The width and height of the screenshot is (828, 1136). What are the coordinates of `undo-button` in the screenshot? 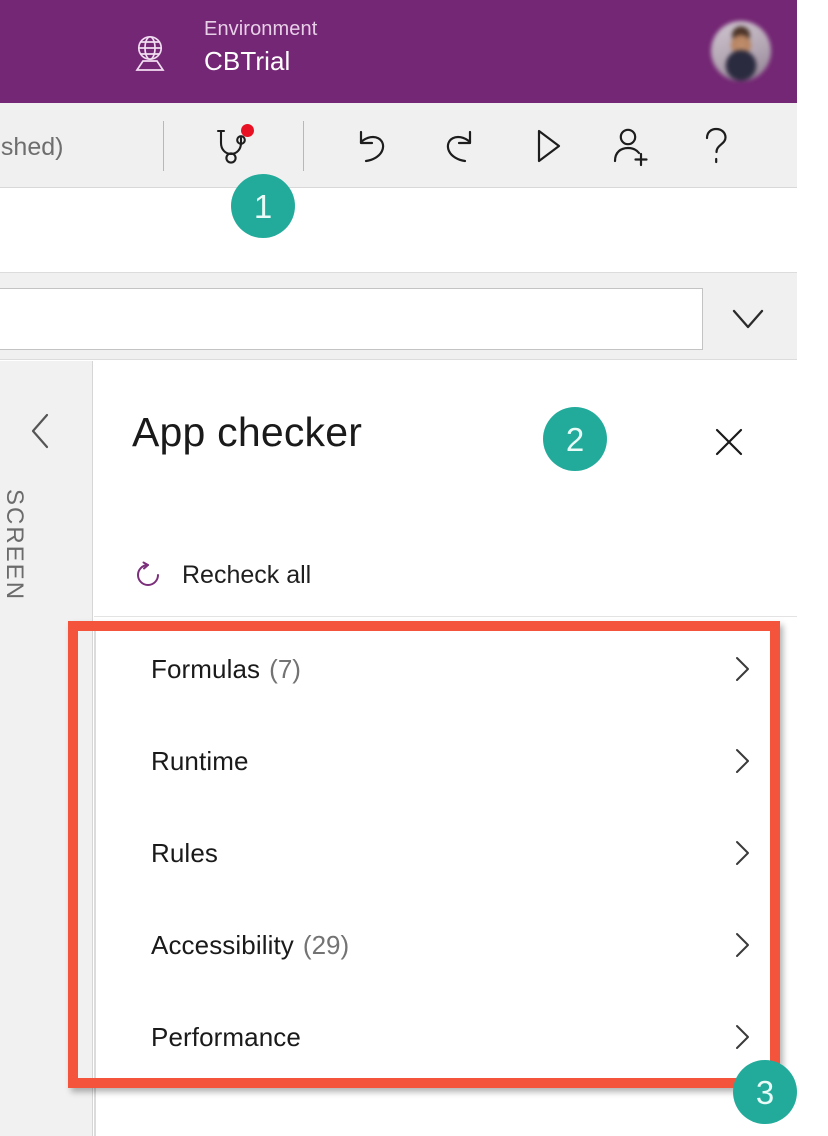 It's located at (372, 146).